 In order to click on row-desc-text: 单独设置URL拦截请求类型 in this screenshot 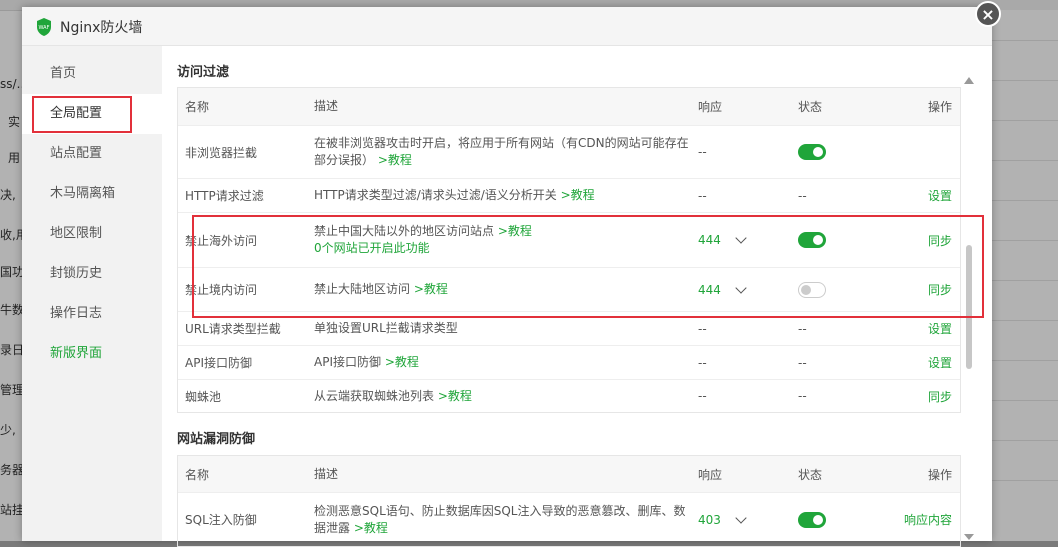, I will do `click(386, 328)`.